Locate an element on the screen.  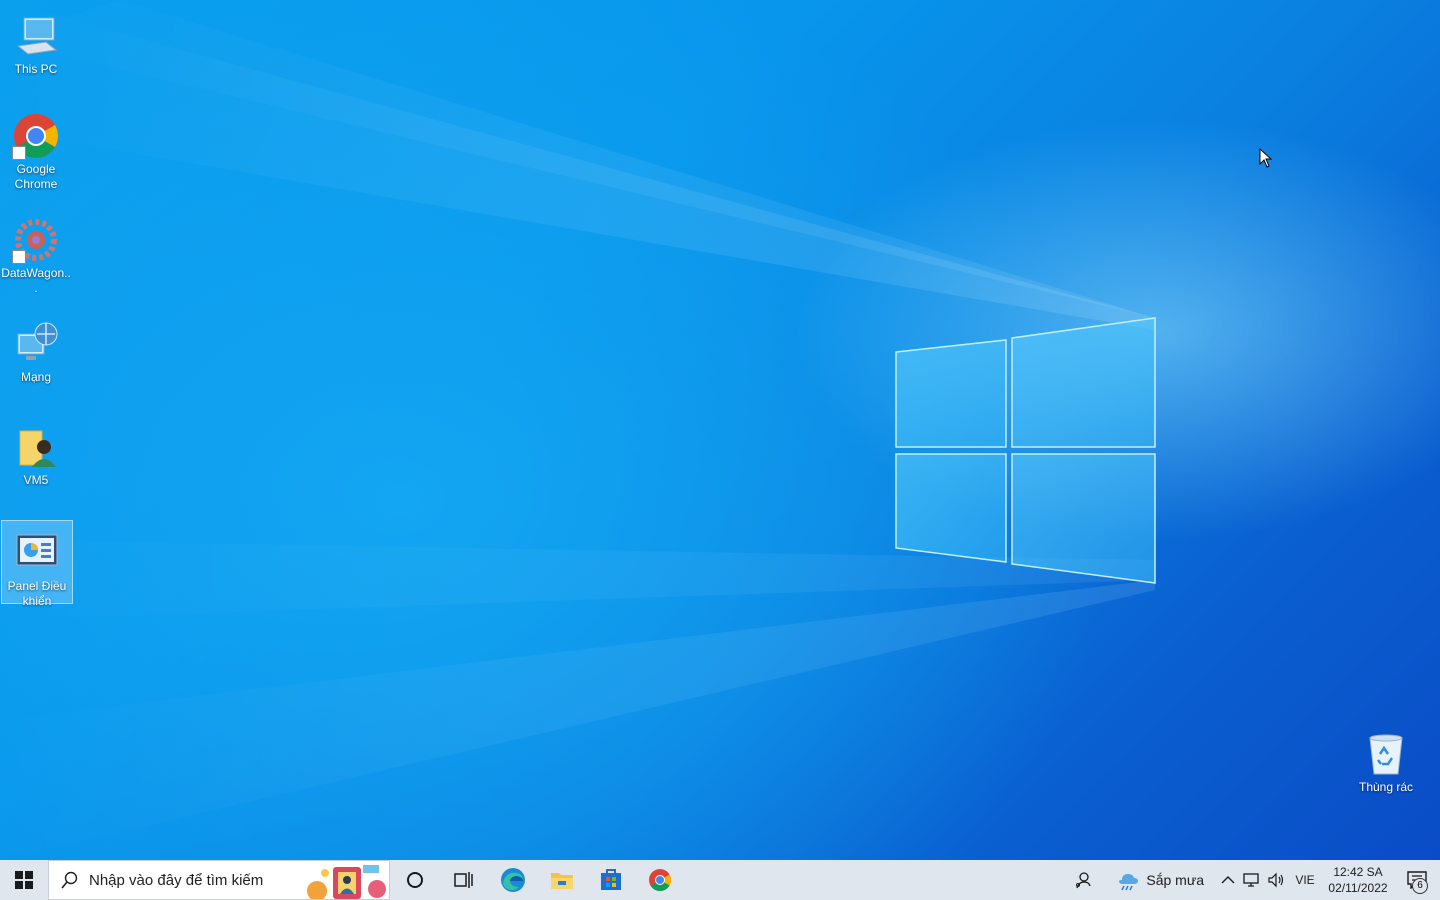
network-wired-icon is located at coordinates (1251, 880).